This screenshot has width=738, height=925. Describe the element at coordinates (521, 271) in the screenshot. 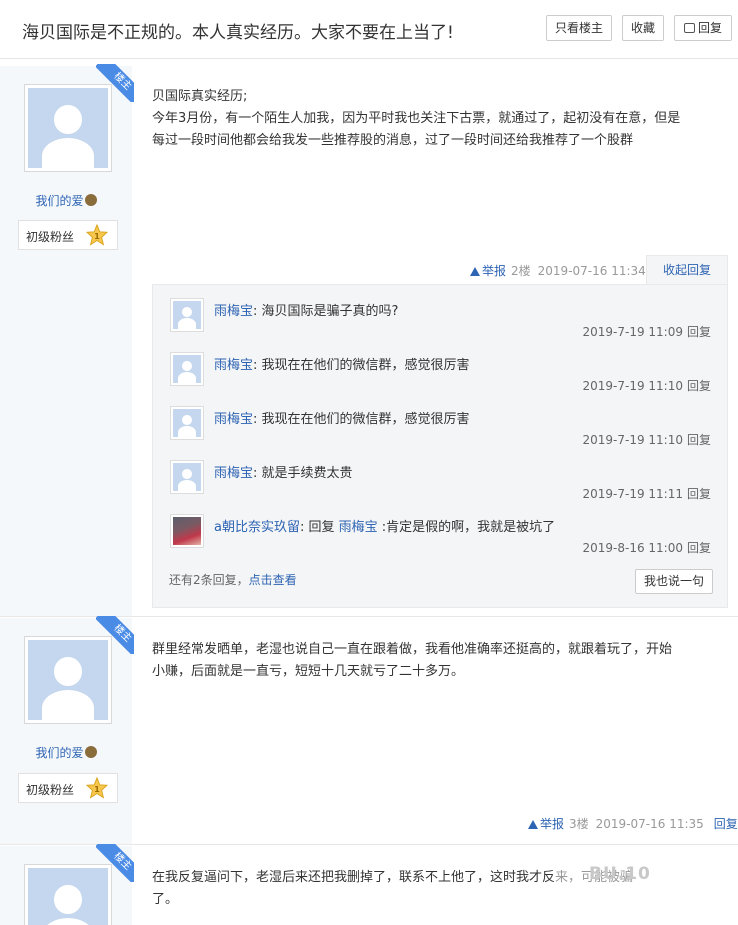

I see `floor-number: 2楼` at that location.